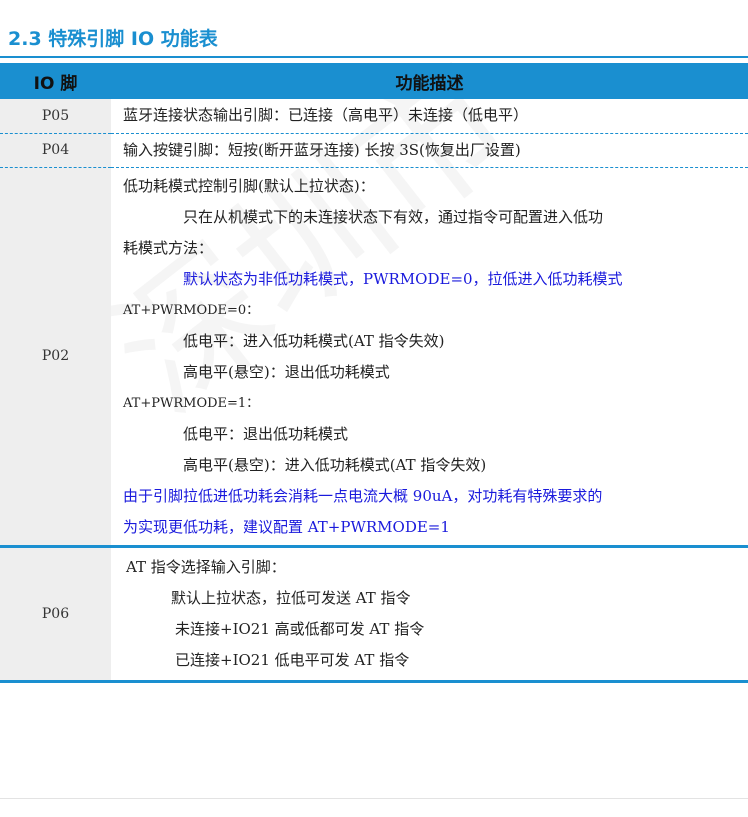  Describe the element at coordinates (292, 659) in the screenshot. I see `desc-line: 已连接+IO21 低电平可发 AT 指令` at that location.